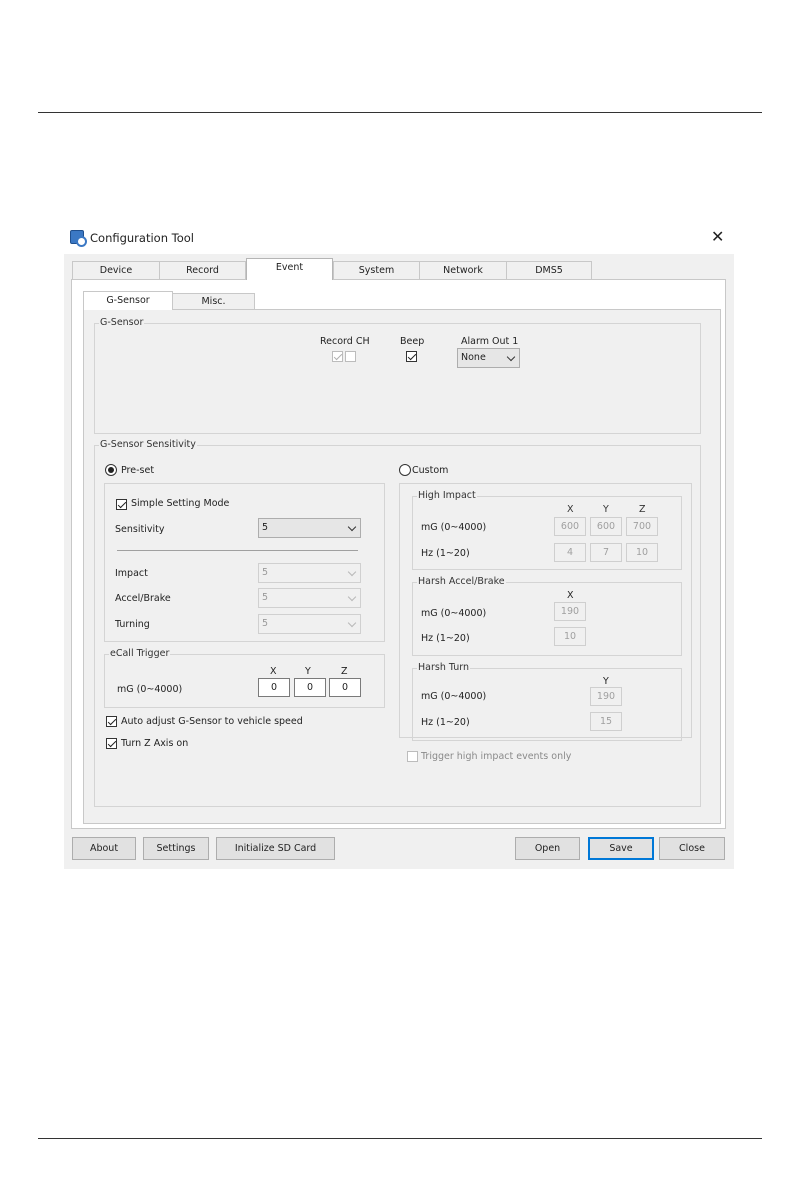 The height and width of the screenshot is (1192, 799). What do you see at coordinates (606, 696) in the screenshot?
I see `harsh-turn-mg-y: 190` at bounding box center [606, 696].